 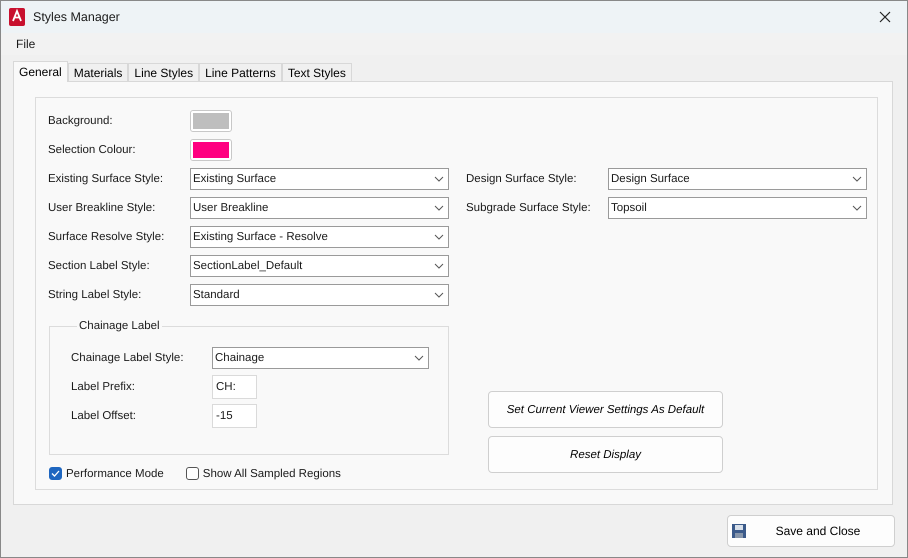 What do you see at coordinates (319, 179) in the screenshot?
I see `dropdown: Existing Surface` at bounding box center [319, 179].